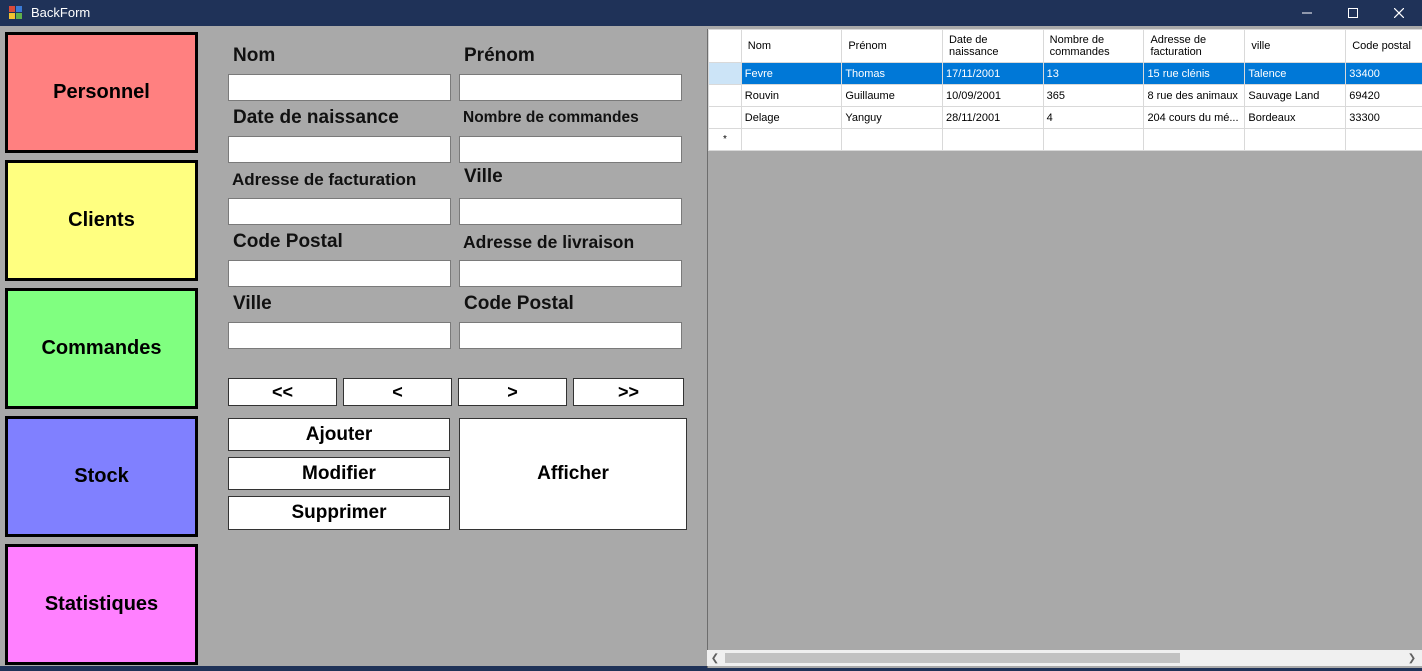 This screenshot has height=671, width=1422. I want to click on table-cell: Bordeaux, so click(1295, 117).